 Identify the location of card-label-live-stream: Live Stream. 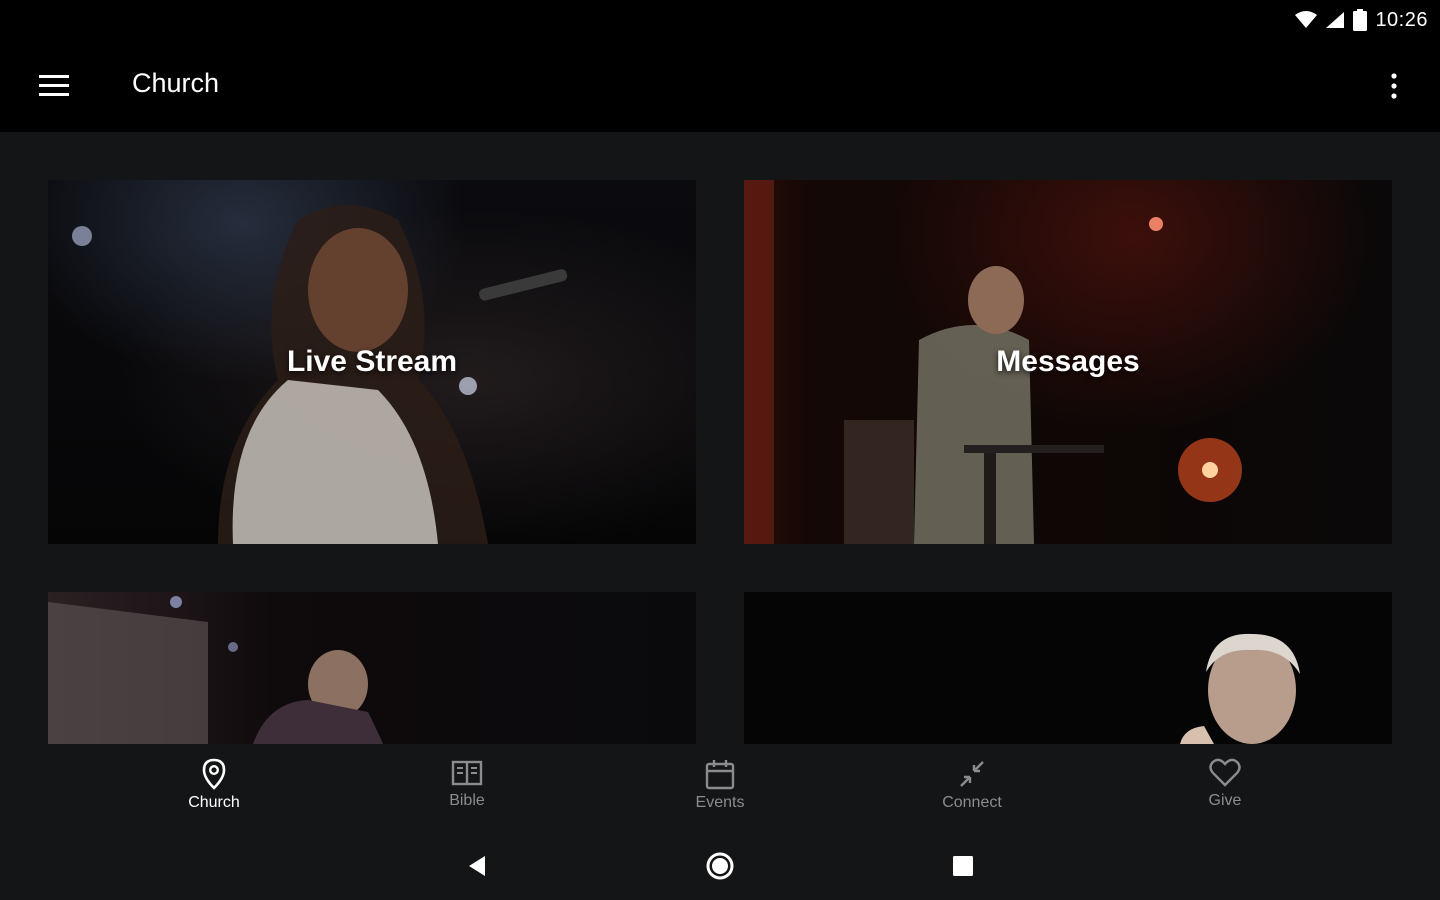
(372, 361).